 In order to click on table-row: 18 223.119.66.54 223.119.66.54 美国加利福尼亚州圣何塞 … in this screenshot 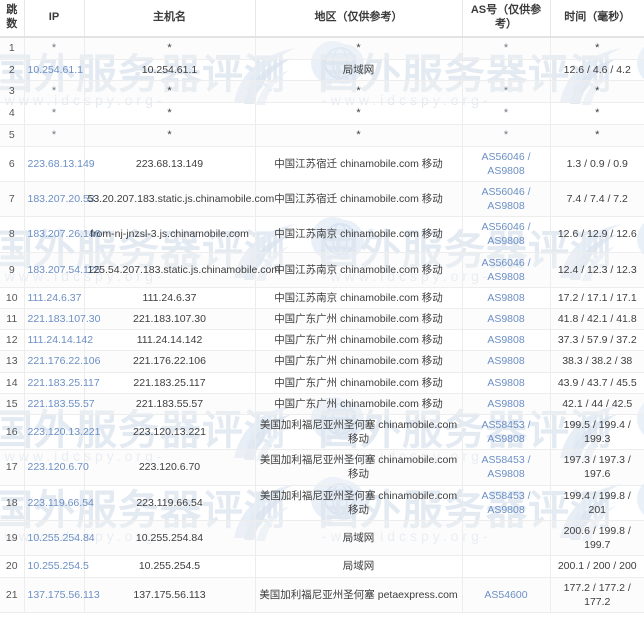, I will do `click(322, 503)`.